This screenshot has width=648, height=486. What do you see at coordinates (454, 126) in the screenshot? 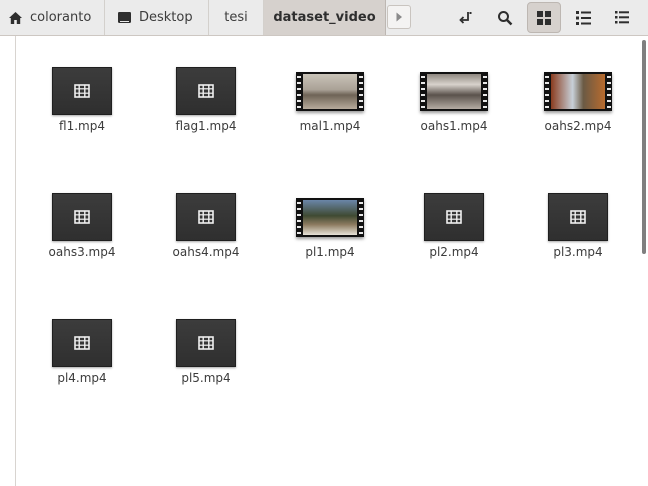
I see `file-name: oahs1.mp4` at bounding box center [454, 126].